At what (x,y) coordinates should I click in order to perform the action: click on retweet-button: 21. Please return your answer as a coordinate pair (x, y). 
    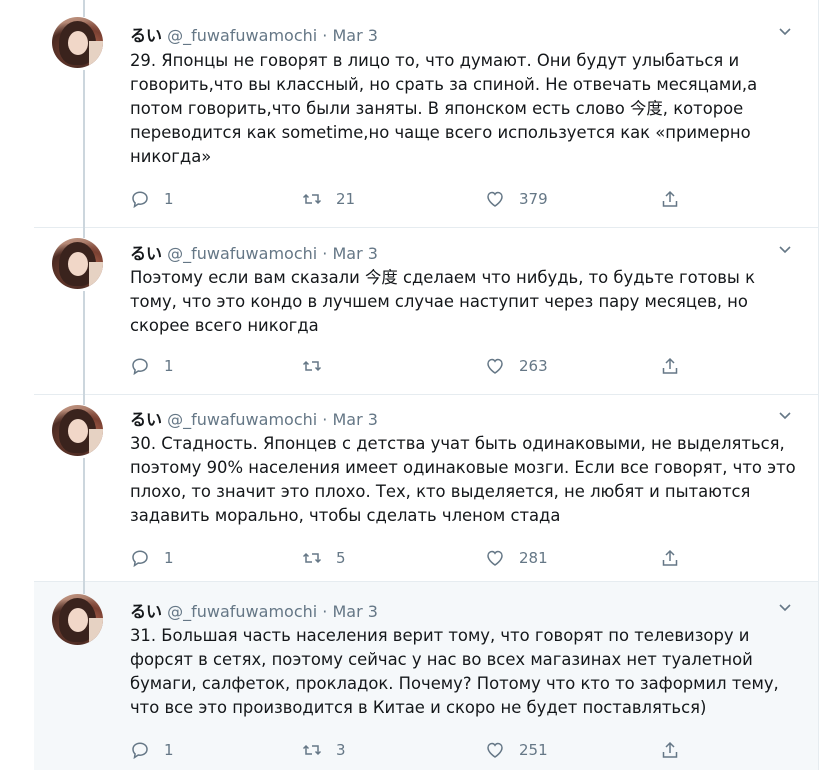
    Looking at the image, I should click on (328, 199).